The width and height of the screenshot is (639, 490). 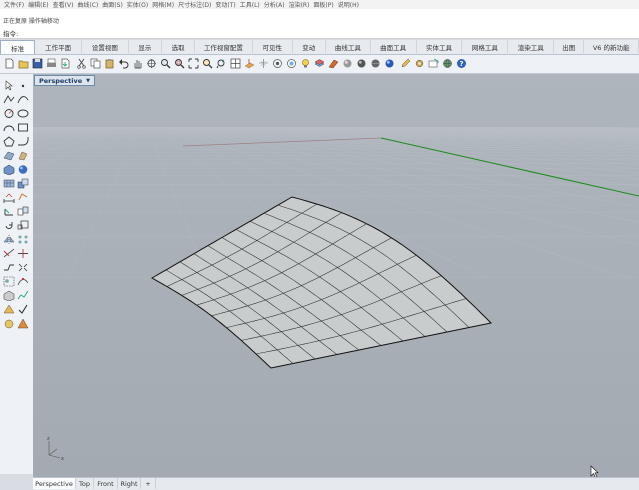 What do you see at coordinates (23, 183) in the screenshot?
I see `boolean-icon` at bounding box center [23, 183].